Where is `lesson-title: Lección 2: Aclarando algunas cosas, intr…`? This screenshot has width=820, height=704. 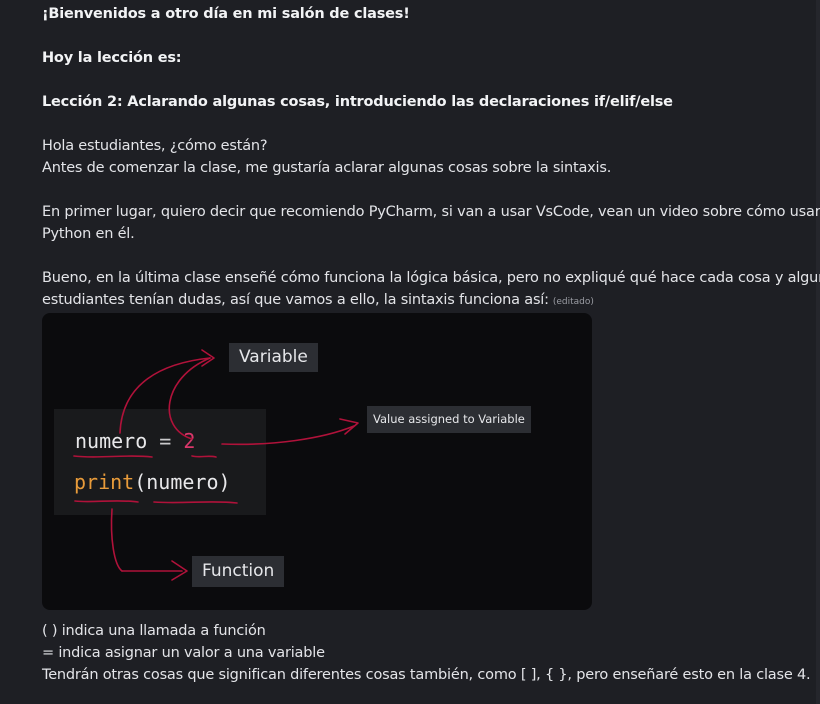 lesson-title: Lección 2: Aclarando algunas cosas, intr… is located at coordinates (357, 102).